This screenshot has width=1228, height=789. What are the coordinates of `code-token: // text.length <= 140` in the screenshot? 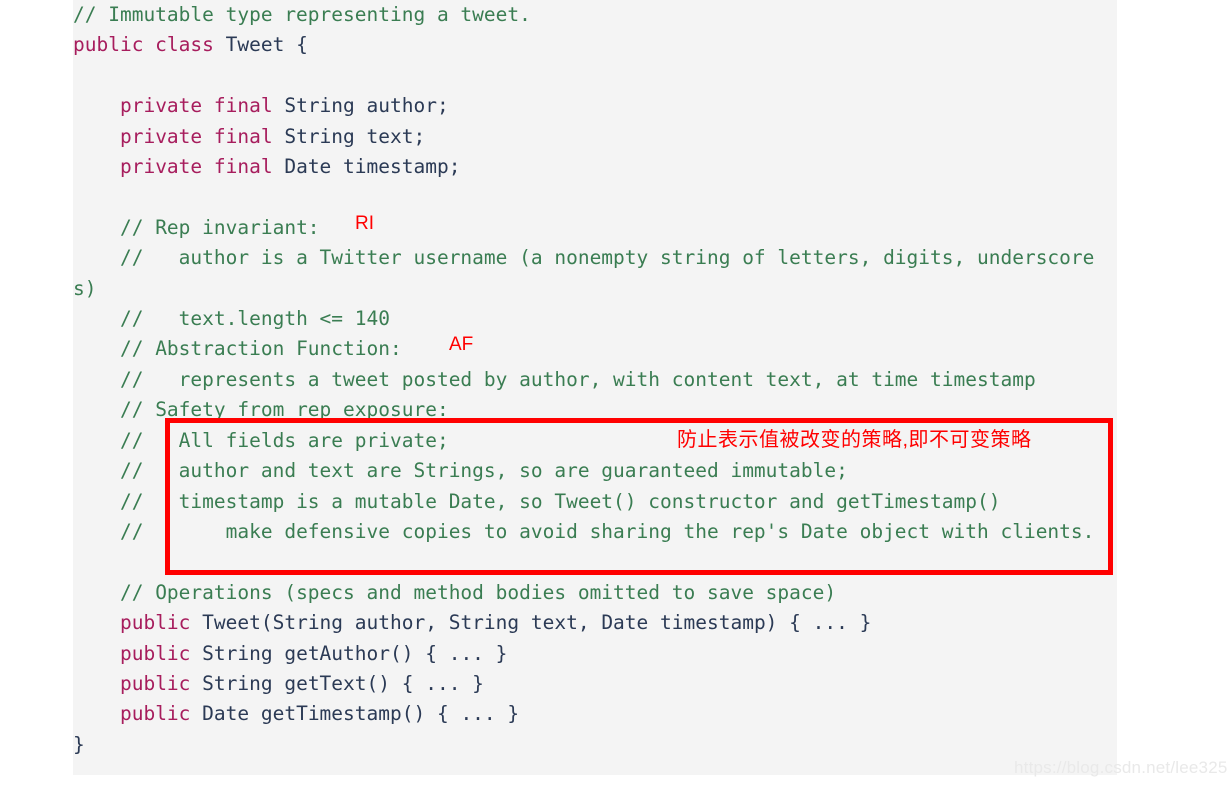 It's located at (231, 319).